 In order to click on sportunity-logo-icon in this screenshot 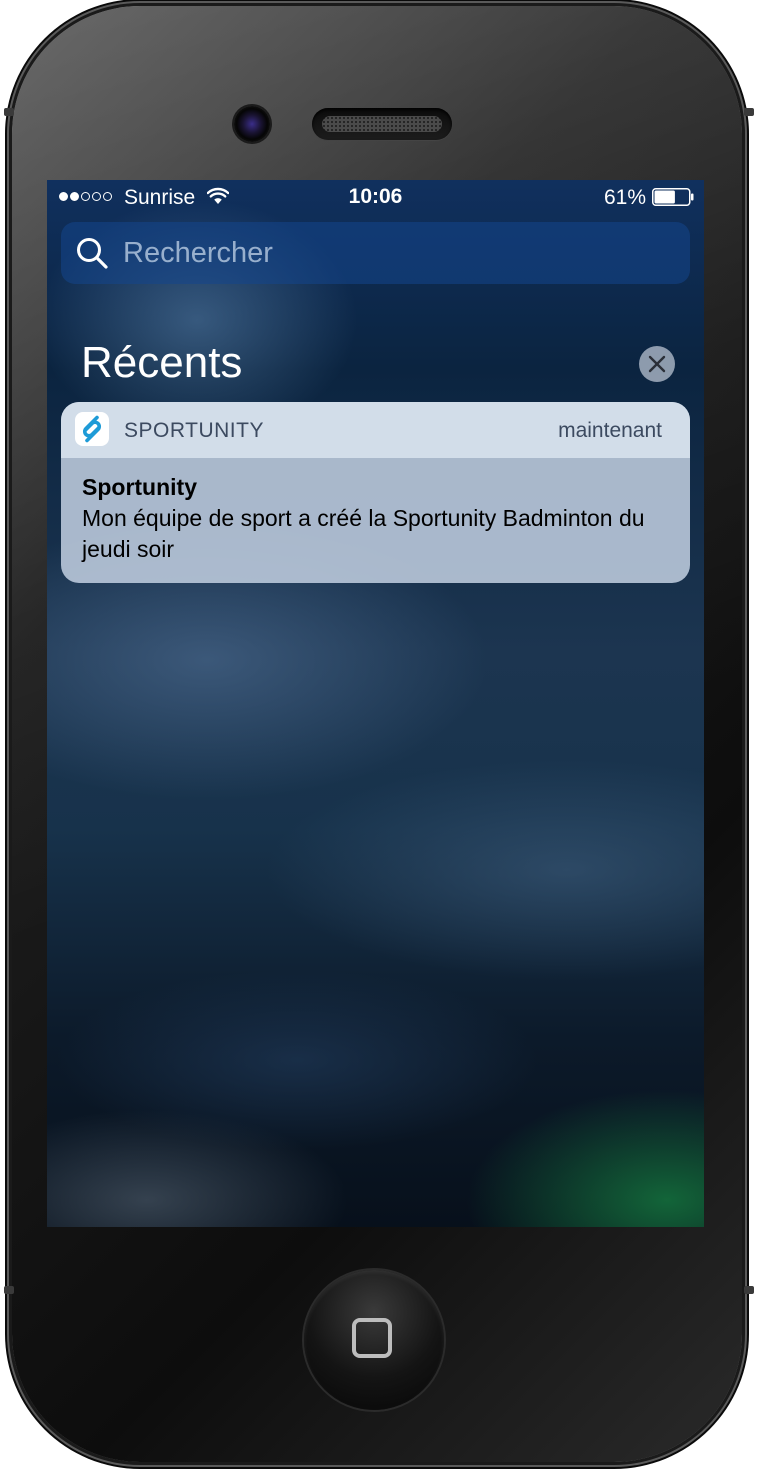, I will do `click(92, 429)`.